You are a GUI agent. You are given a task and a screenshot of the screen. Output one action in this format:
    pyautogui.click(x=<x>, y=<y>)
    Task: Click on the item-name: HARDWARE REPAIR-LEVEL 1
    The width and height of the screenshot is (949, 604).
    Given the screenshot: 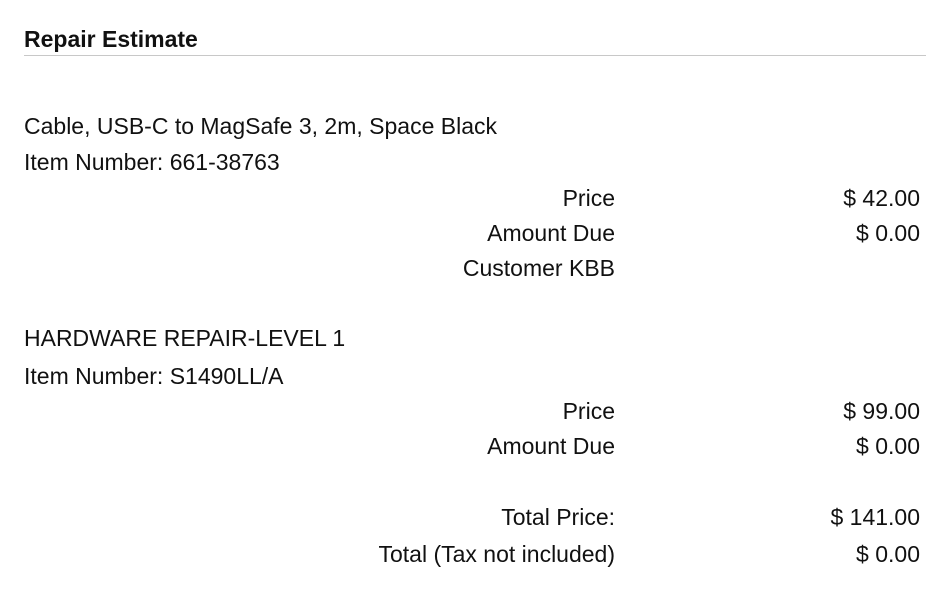 What is the action you would take?
    pyautogui.click(x=185, y=338)
    